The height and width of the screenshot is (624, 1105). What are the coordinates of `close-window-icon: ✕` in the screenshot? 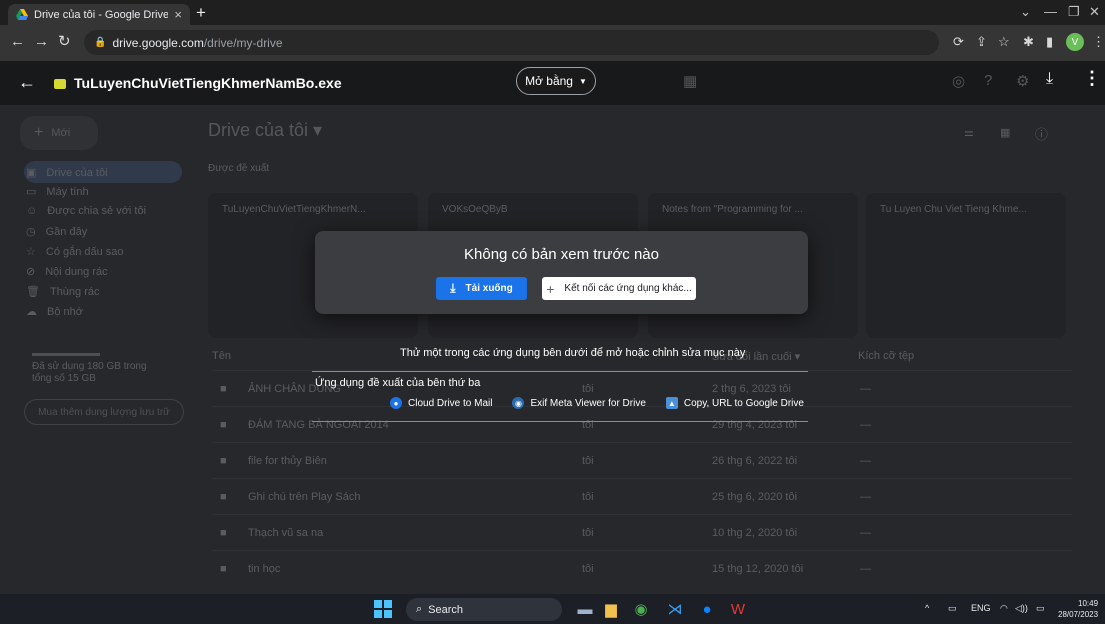 It's located at (1094, 12).